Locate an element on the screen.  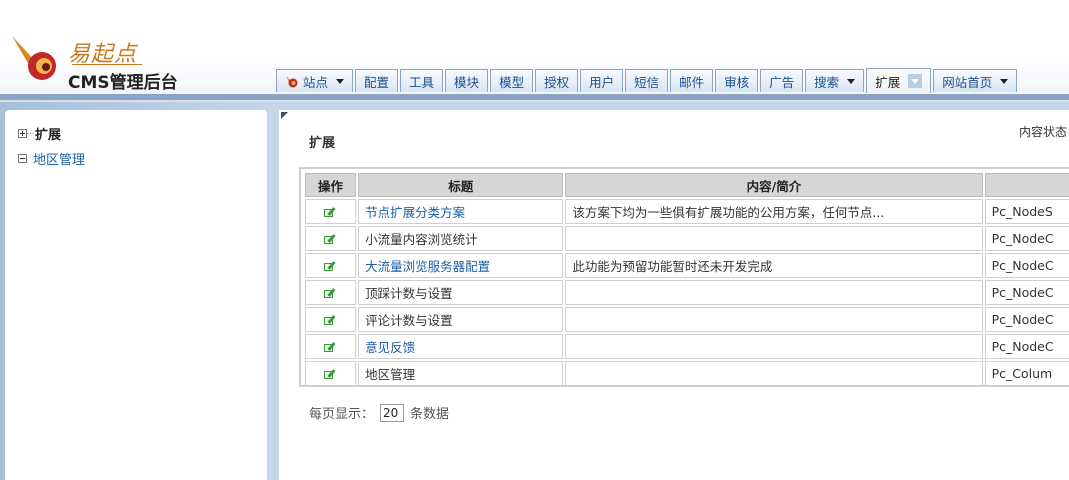
collapse-minus-icon is located at coordinates (22, 158).